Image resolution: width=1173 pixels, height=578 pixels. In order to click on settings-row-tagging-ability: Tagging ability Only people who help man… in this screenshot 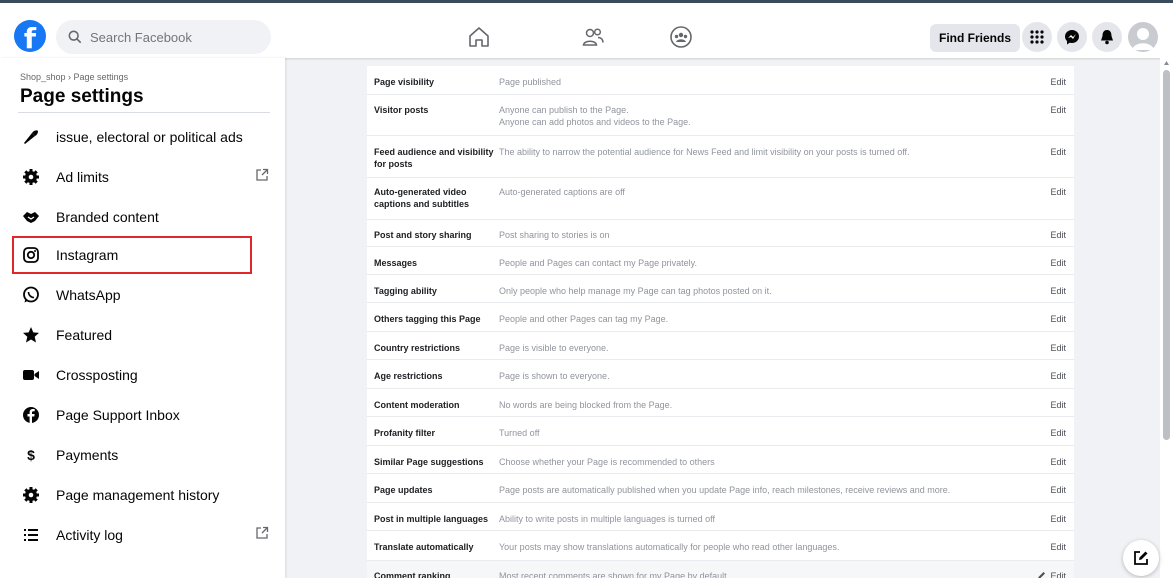, I will do `click(720, 289)`.